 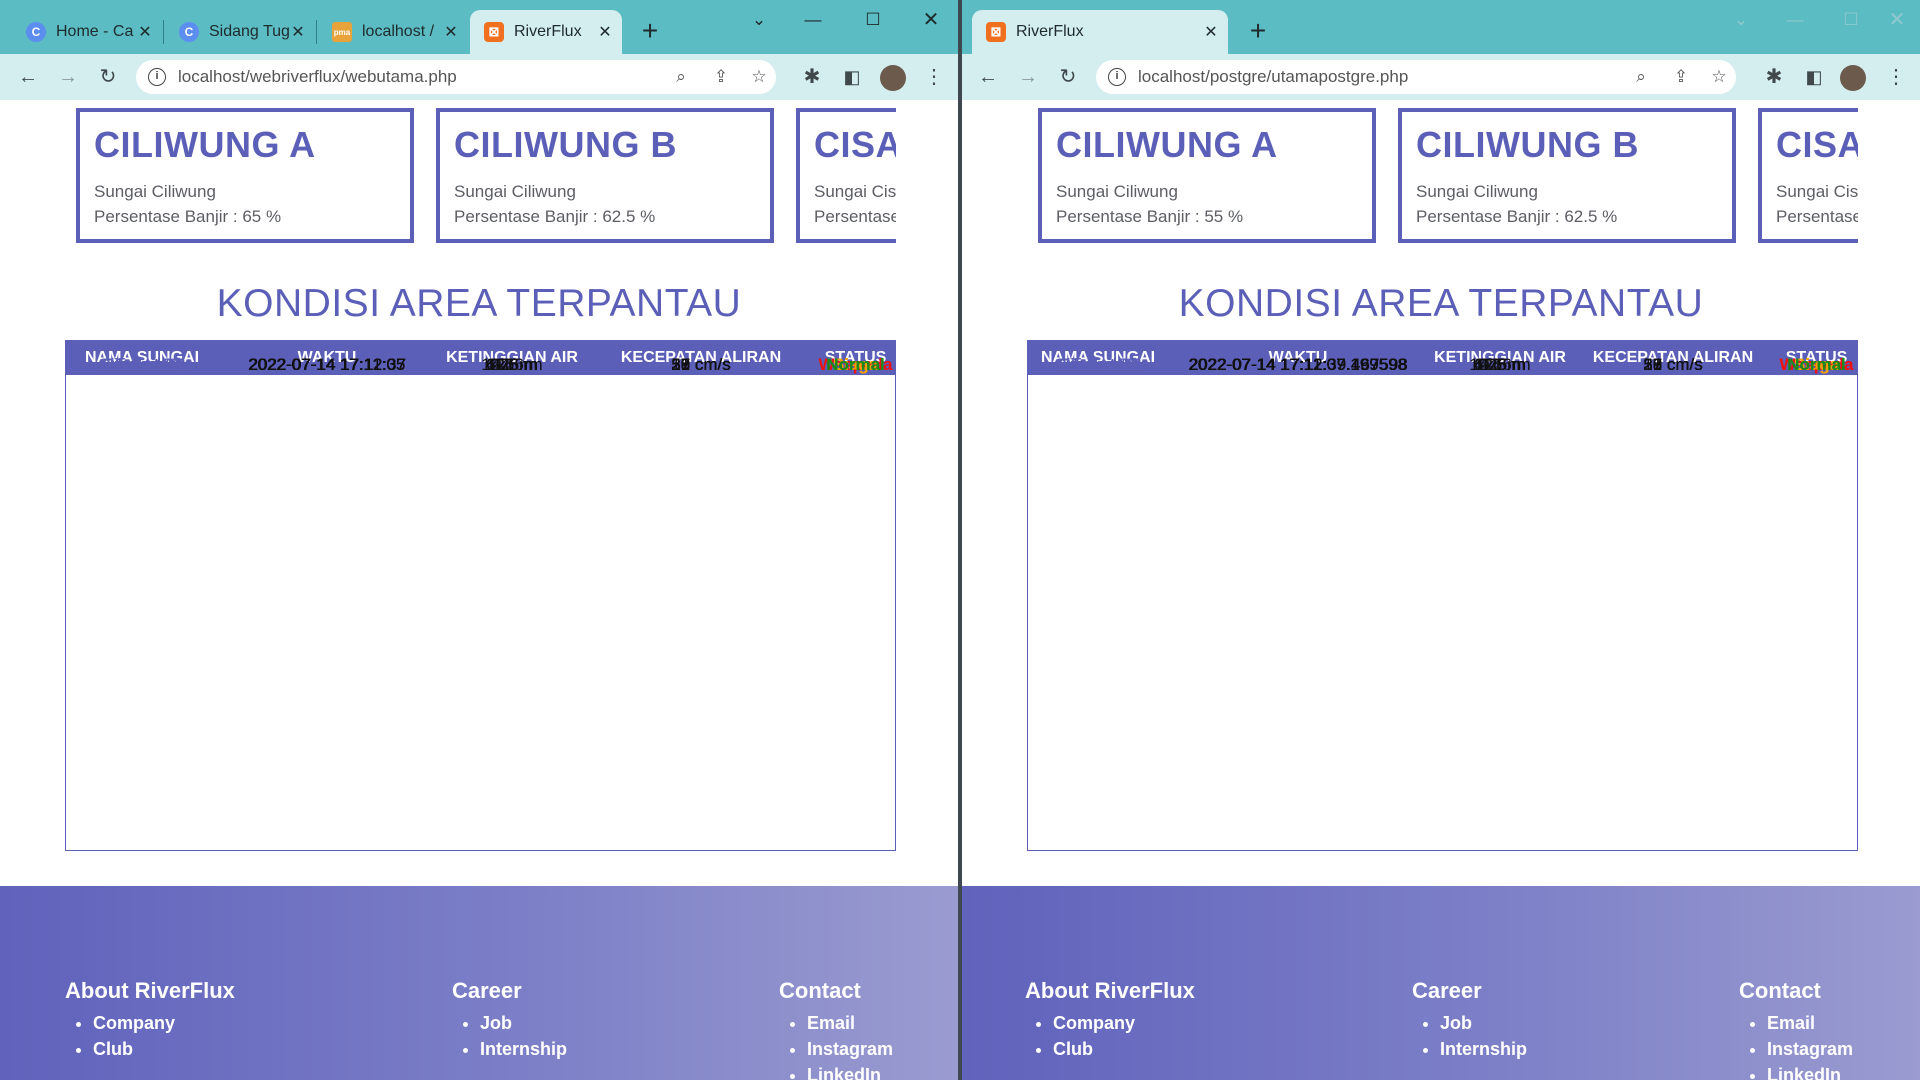 What do you see at coordinates (87, 32) in the screenshot?
I see `tab-home: C Home - Ca ✕` at bounding box center [87, 32].